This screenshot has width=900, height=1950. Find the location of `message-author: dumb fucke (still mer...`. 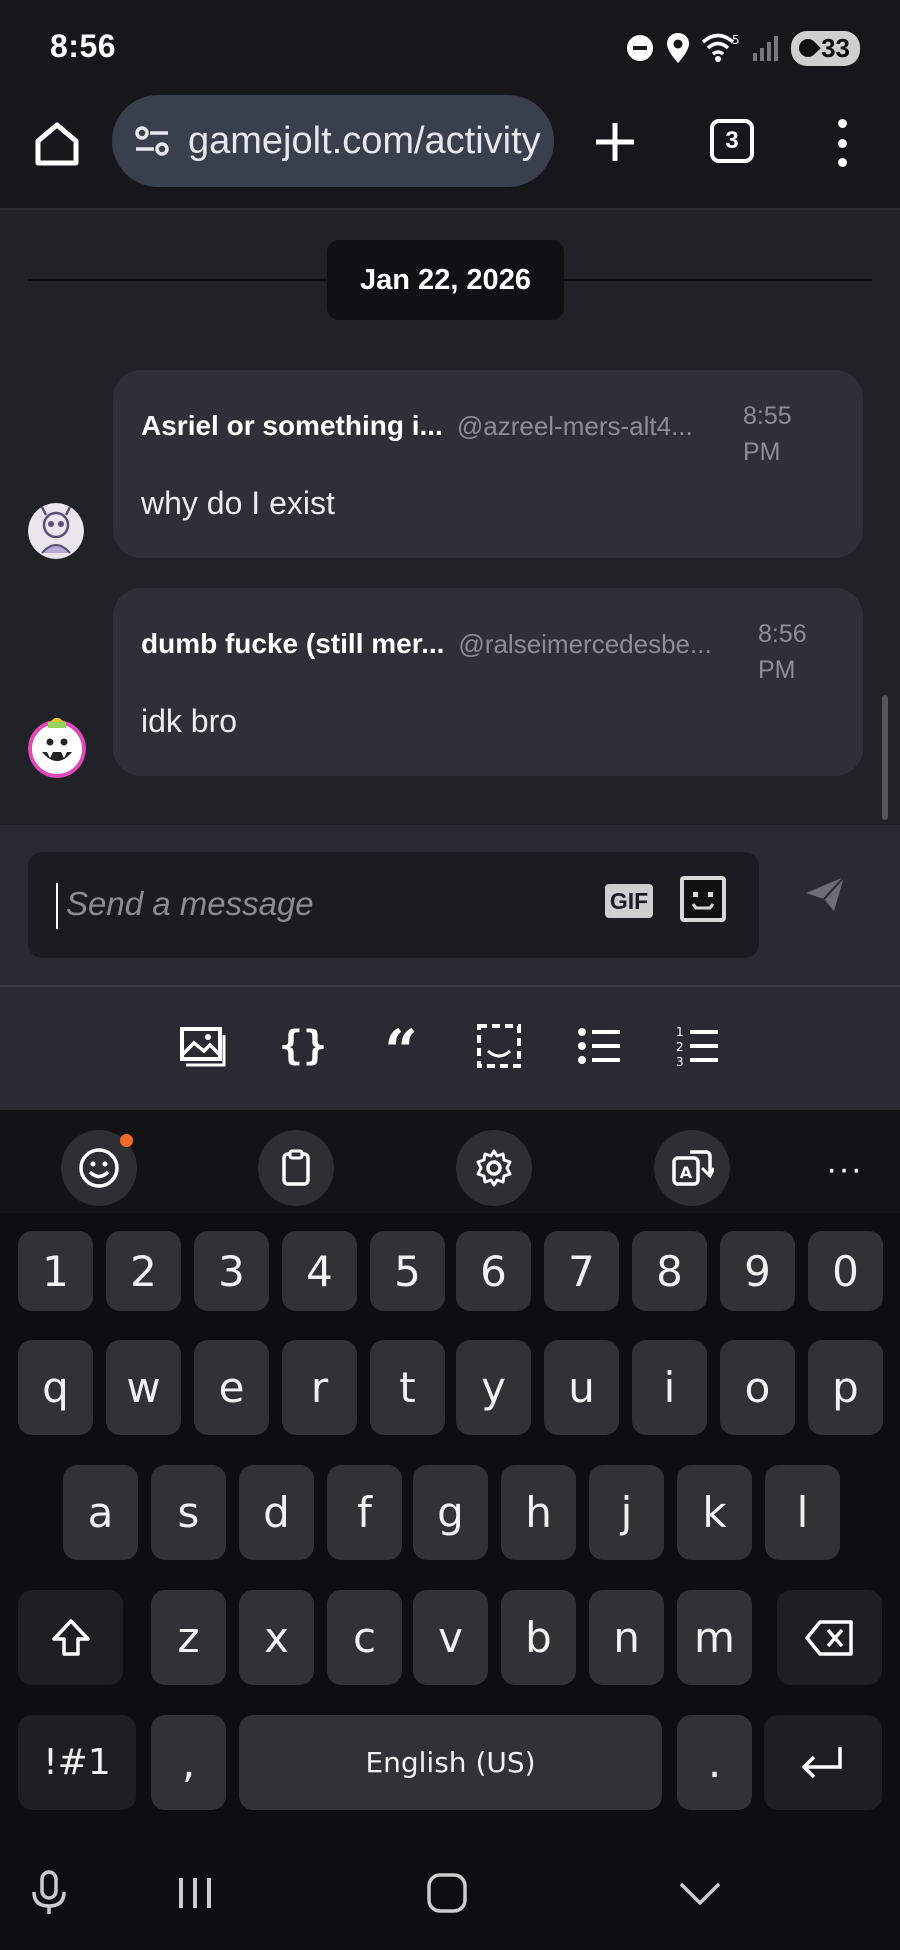

message-author: dumb fucke (still mer... is located at coordinates (292, 644).